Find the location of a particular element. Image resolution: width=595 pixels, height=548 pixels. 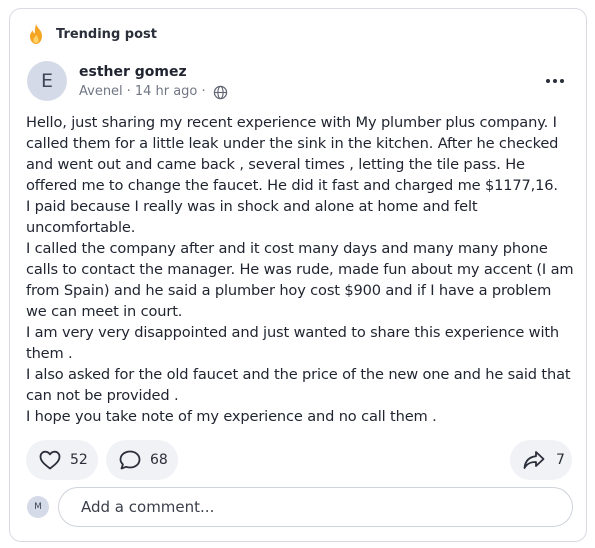

like-count: 52 is located at coordinates (79, 460).